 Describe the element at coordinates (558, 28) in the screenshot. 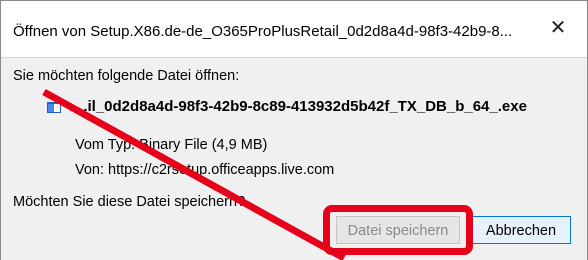

I see `close-icon: ✕` at that location.